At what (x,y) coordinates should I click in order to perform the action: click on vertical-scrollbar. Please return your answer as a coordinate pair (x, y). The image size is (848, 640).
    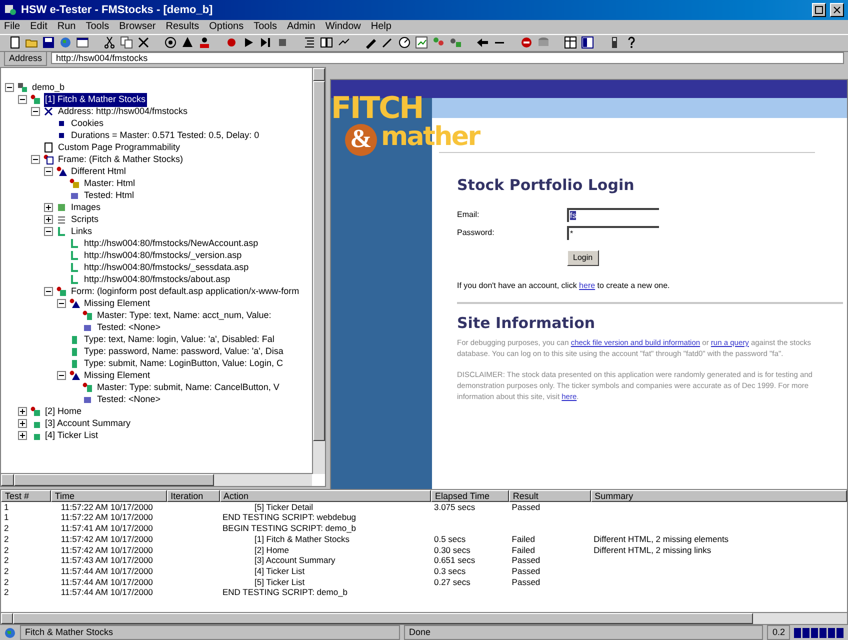
    Looking at the image, I should click on (318, 271).